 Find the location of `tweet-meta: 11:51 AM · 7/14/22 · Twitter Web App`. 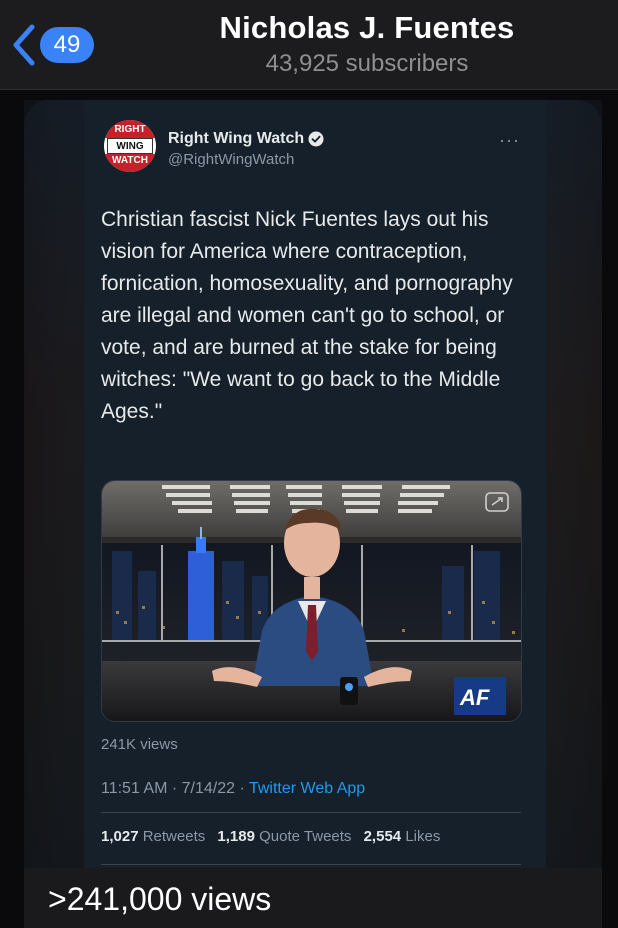

tweet-meta: 11:51 AM · 7/14/22 · Twitter Web App is located at coordinates (233, 789).